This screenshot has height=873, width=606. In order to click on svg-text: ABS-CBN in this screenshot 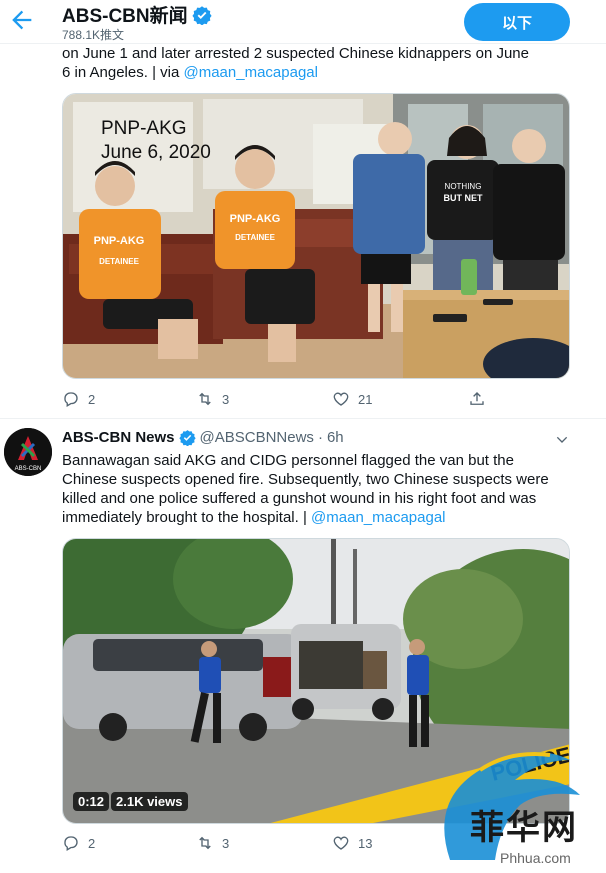, I will do `click(28, 469)`.